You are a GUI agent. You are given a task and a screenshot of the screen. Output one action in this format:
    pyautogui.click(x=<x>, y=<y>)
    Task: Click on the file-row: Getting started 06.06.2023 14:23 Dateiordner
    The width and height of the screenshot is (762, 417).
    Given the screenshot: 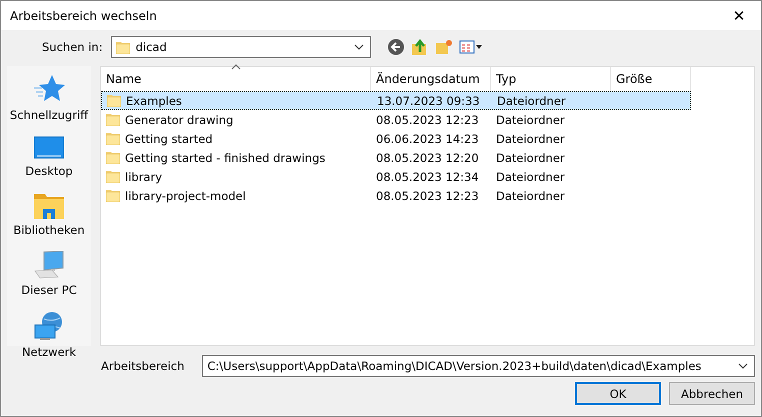 What is the action you would take?
    pyautogui.click(x=396, y=138)
    